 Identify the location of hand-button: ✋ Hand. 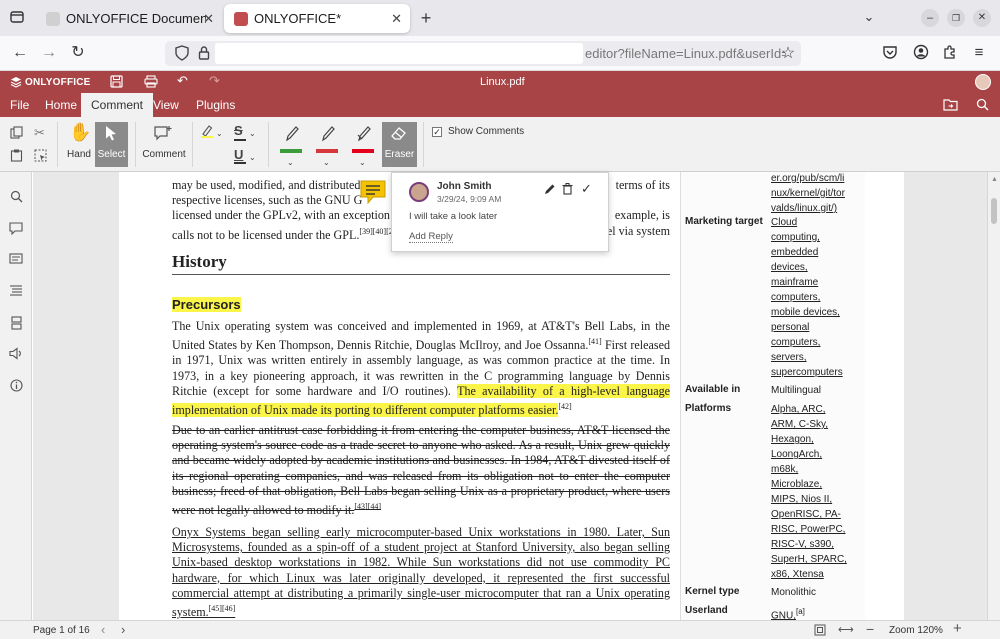
(79, 144).